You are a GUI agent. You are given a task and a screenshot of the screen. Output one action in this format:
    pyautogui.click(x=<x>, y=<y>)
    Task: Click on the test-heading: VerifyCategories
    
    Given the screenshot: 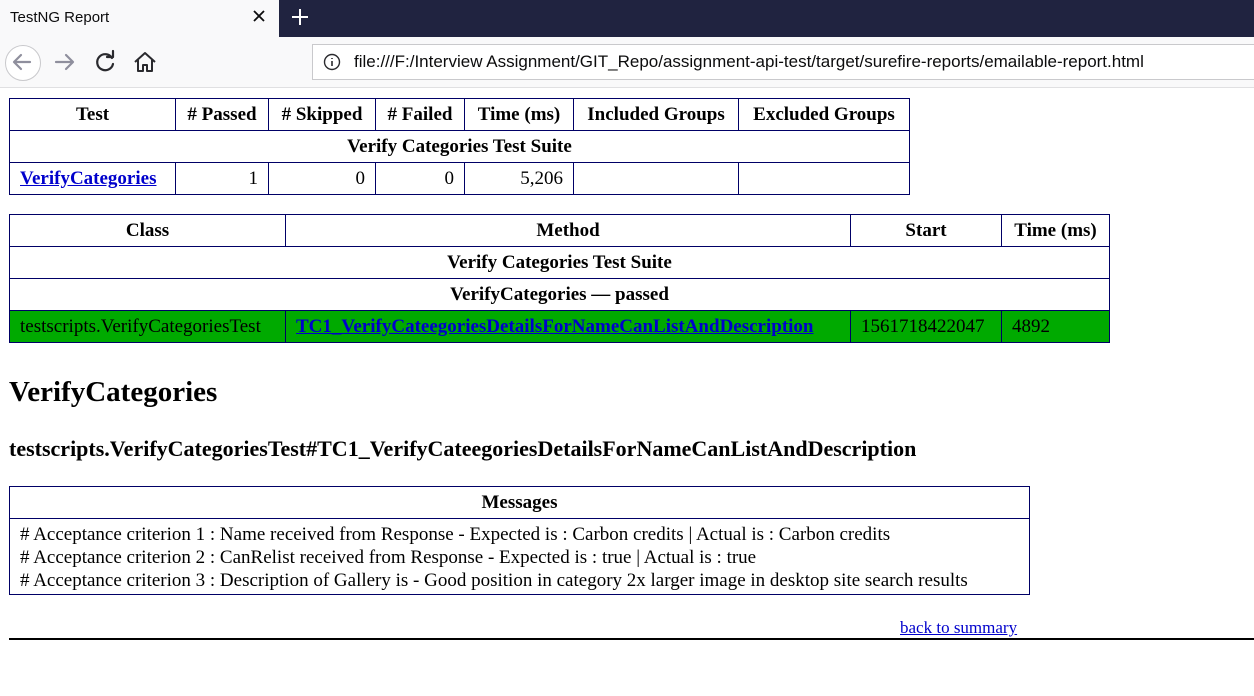 What is the action you would take?
    pyautogui.click(x=113, y=392)
    